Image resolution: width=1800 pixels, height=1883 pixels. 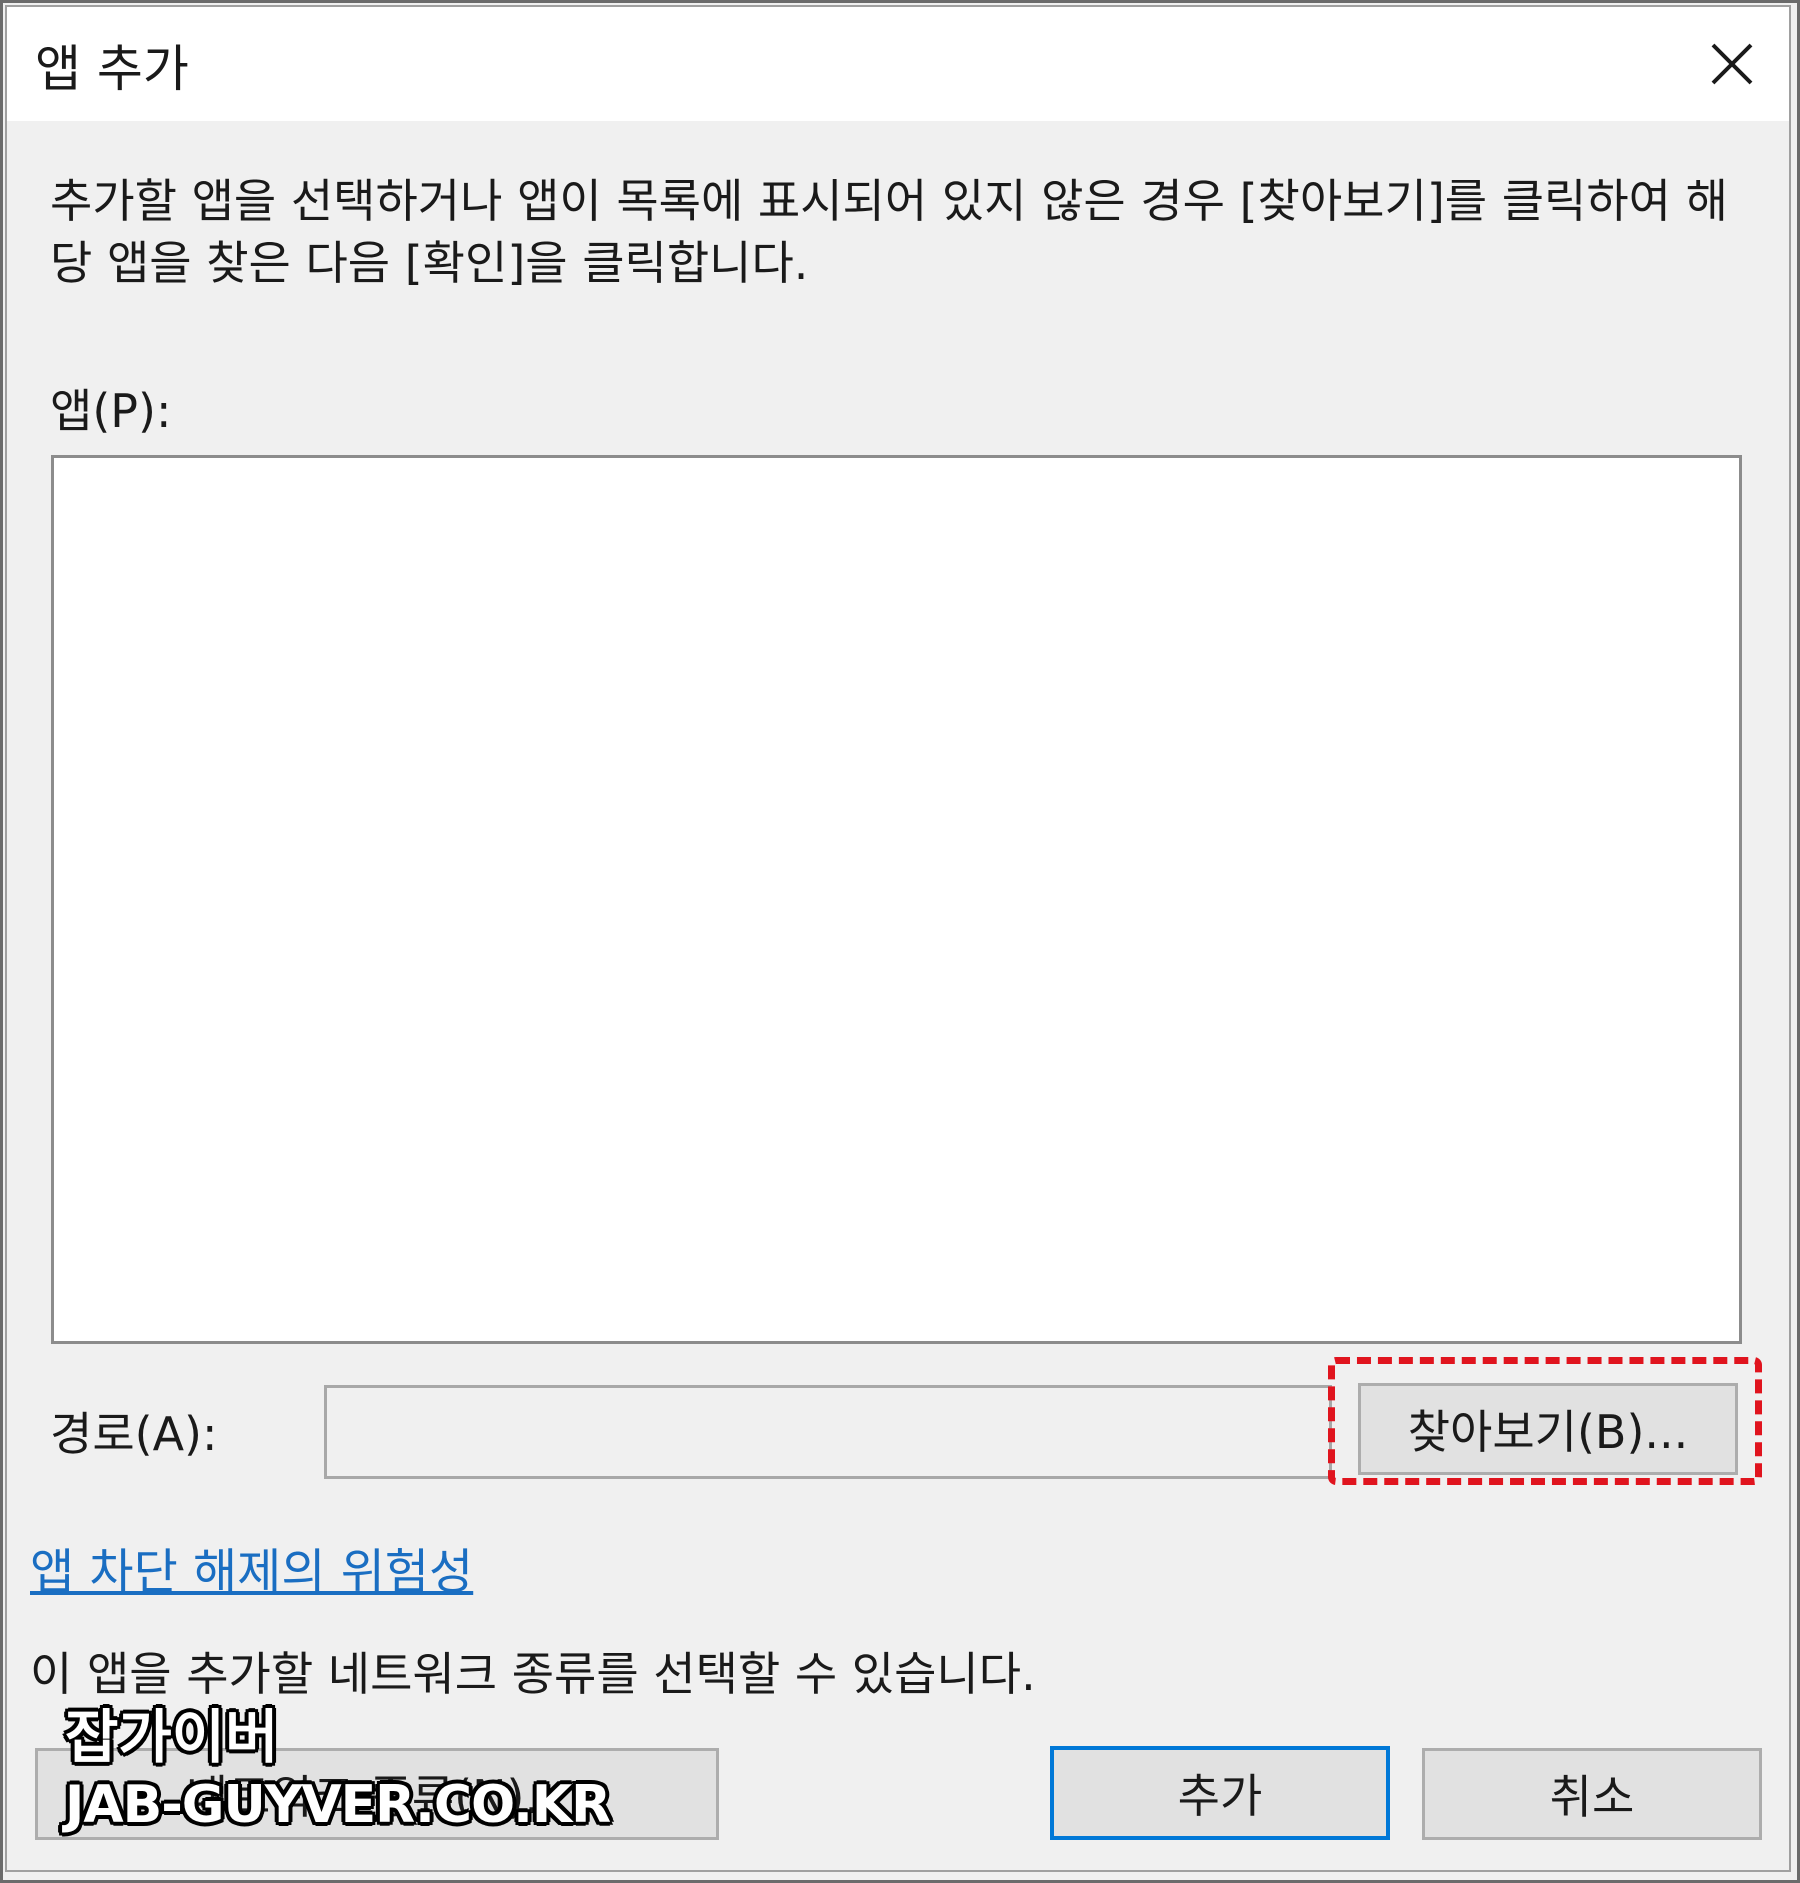 I want to click on path-label: 경로(A):, so click(x=134, y=1434).